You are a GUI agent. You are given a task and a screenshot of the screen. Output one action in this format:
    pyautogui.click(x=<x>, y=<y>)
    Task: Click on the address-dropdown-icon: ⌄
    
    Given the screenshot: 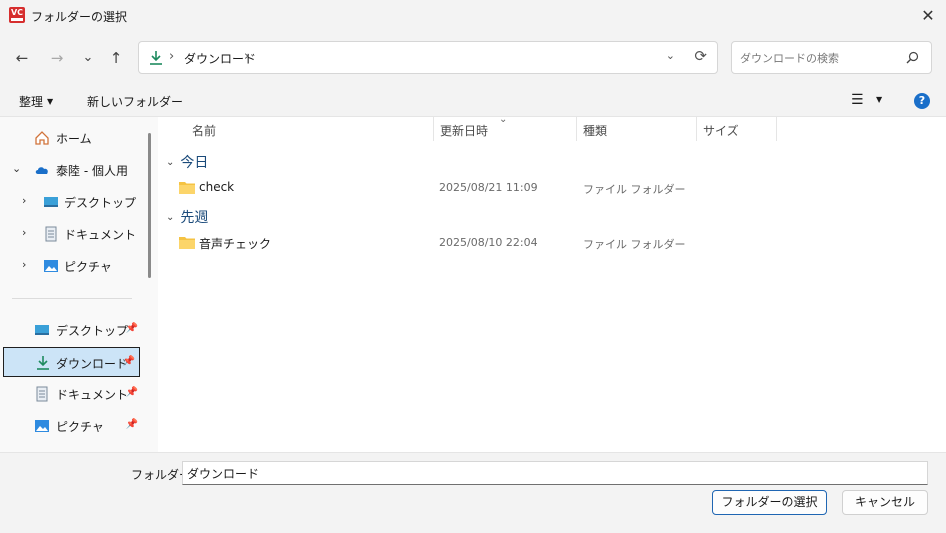 What is the action you would take?
    pyautogui.click(x=670, y=55)
    